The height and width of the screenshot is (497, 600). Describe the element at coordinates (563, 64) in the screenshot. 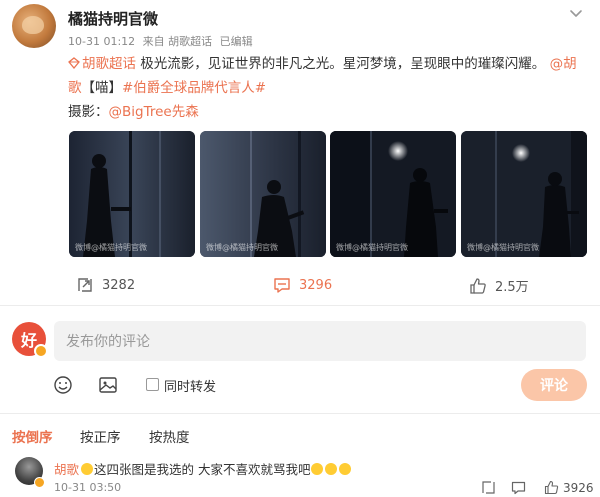

I see `mention-link: @胡` at that location.